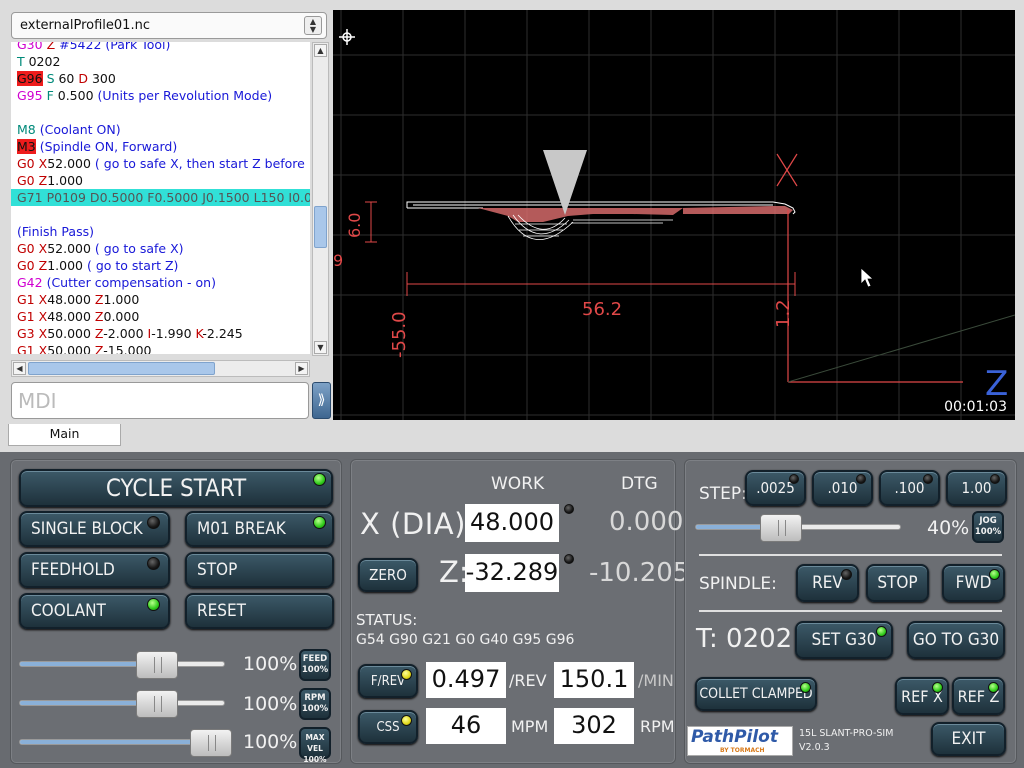  What do you see at coordinates (968, 739) in the screenshot?
I see `exit-button: EXIT` at bounding box center [968, 739].